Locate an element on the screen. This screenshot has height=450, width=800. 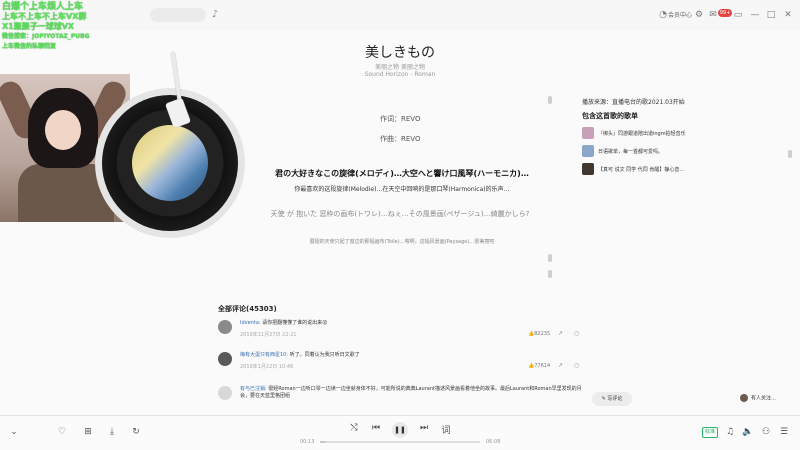
member-center-link: 会员中心 is located at coordinates (680, 14).